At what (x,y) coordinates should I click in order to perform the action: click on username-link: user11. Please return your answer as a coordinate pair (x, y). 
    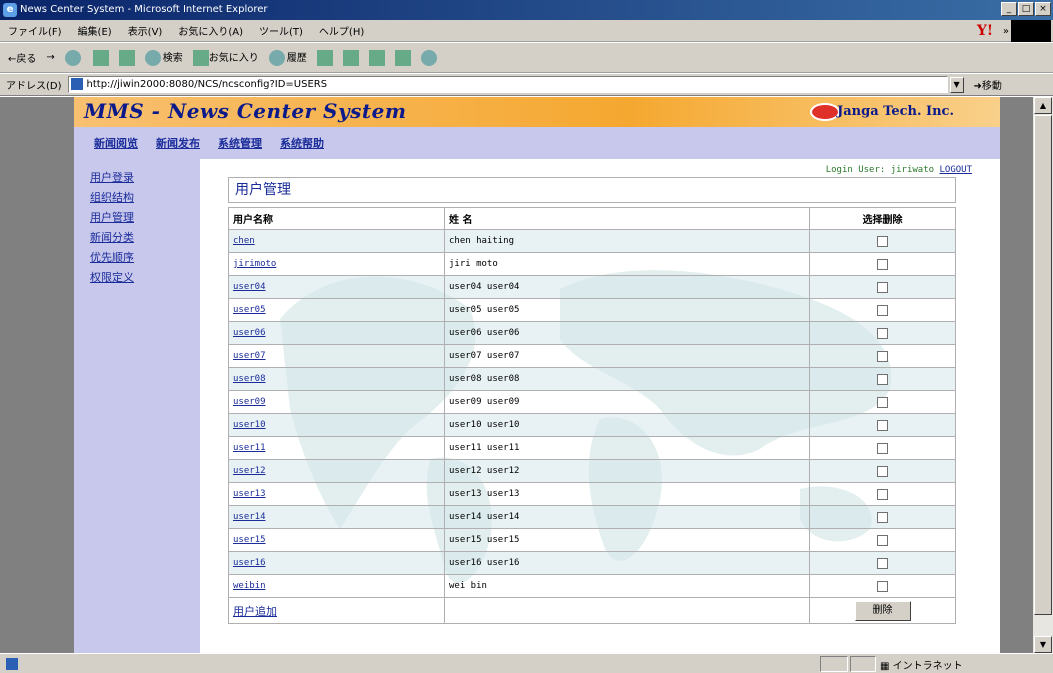
    Looking at the image, I should click on (249, 448).